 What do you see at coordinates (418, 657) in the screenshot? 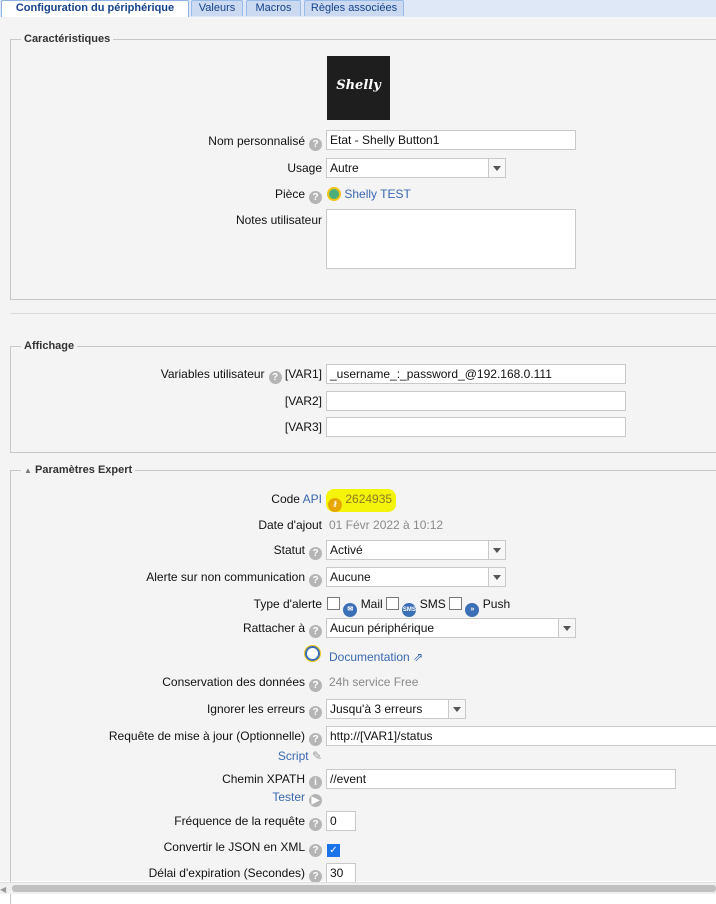
I see `external-link-icon: ⇗` at bounding box center [418, 657].